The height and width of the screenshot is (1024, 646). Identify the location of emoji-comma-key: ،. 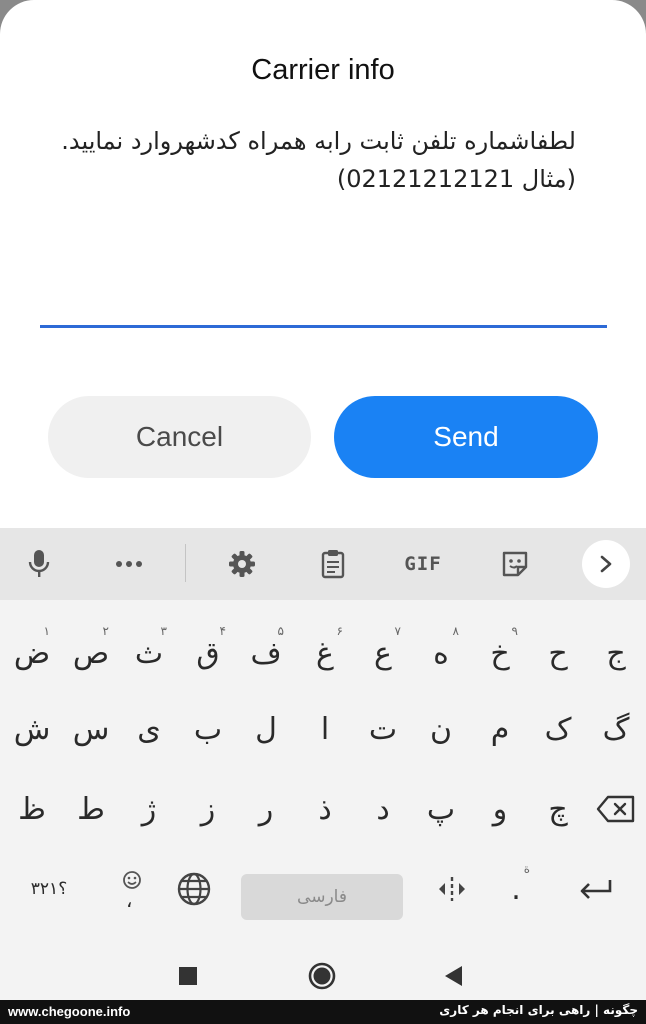
(132, 889).